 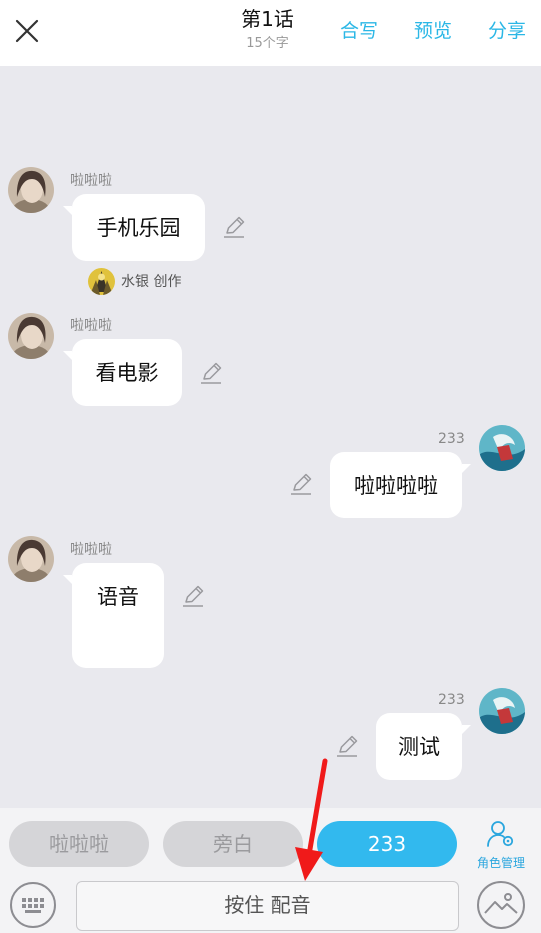 I want to click on share-button: 分享, so click(x=507, y=31).